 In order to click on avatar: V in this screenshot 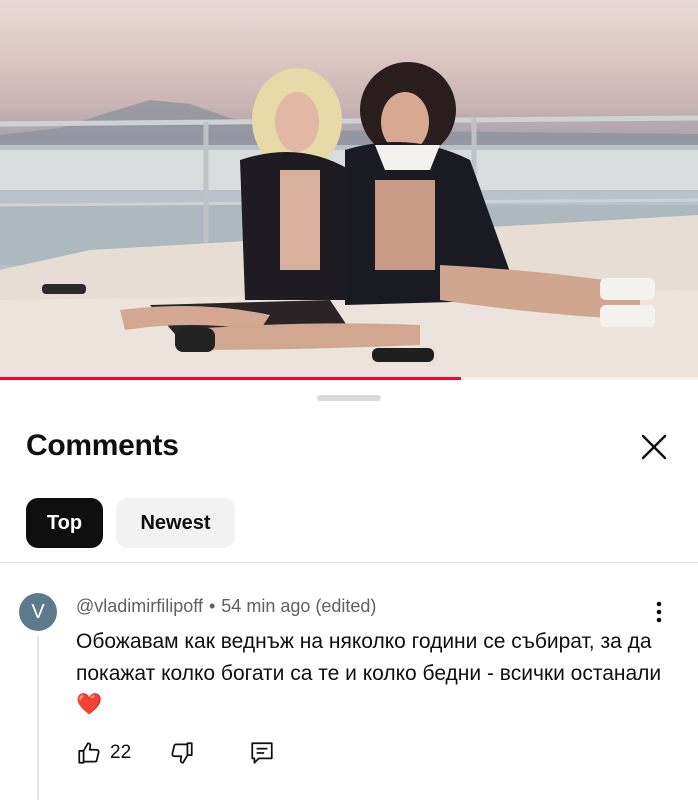, I will do `click(38, 612)`.